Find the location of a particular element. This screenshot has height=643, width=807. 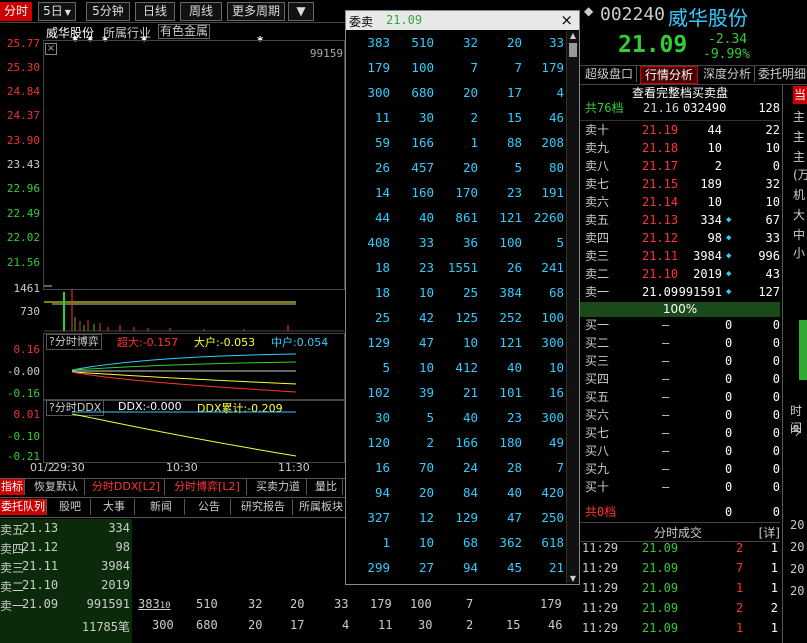

bid-level-row: 买七 — 0 0 is located at coordinates (680, 433).